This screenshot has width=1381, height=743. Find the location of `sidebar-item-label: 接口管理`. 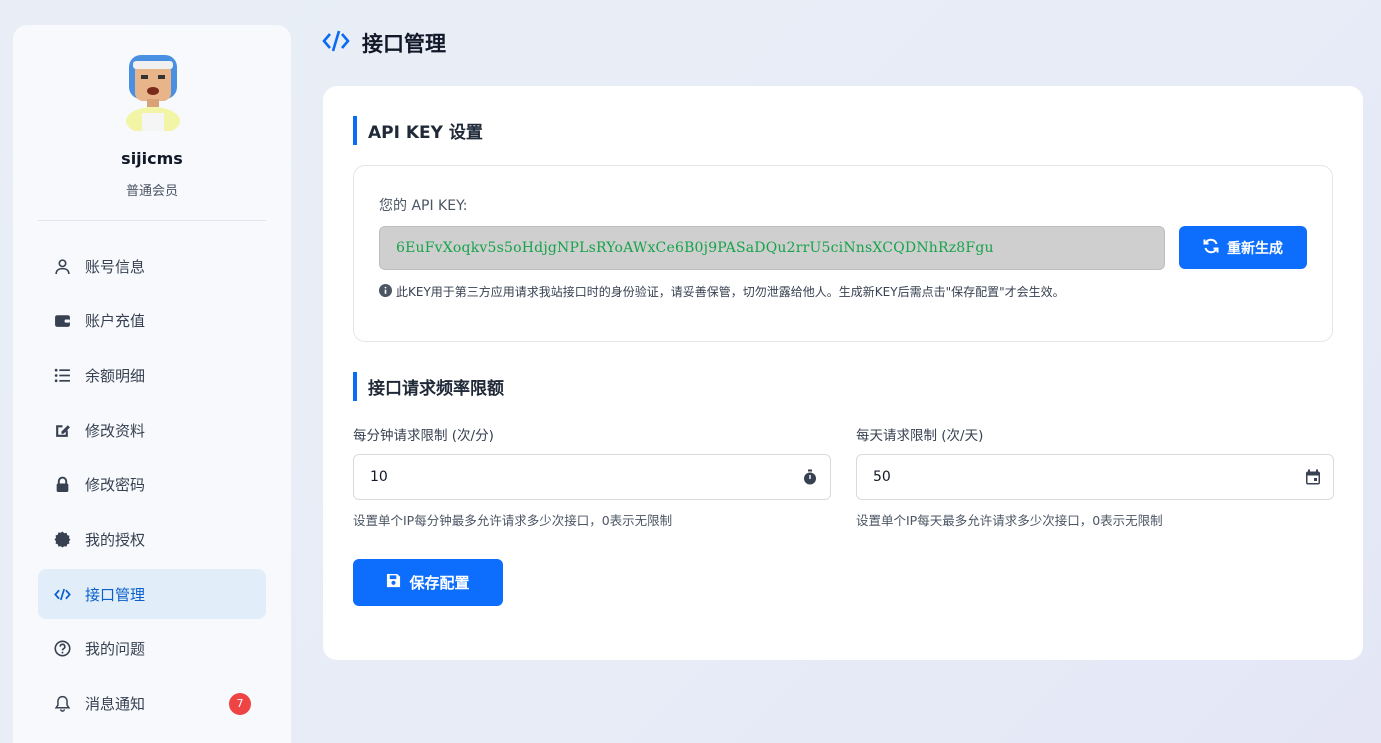

sidebar-item-label: 接口管理 is located at coordinates (115, 594).